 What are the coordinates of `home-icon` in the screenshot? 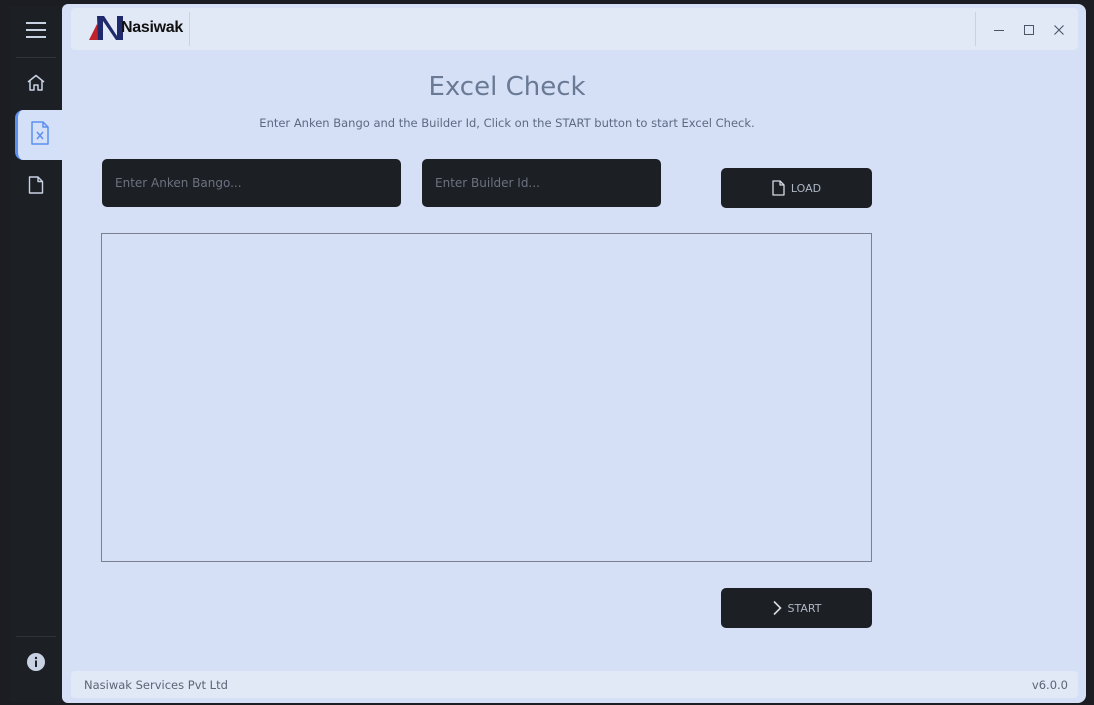 It's located at (36, 85).